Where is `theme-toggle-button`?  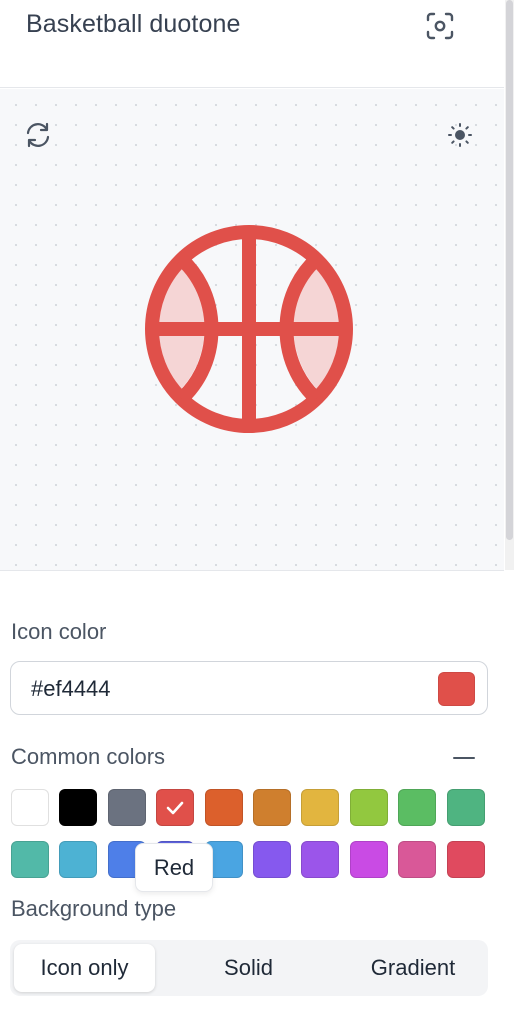
theme-toggle-button is located at coordinates (460, 135).